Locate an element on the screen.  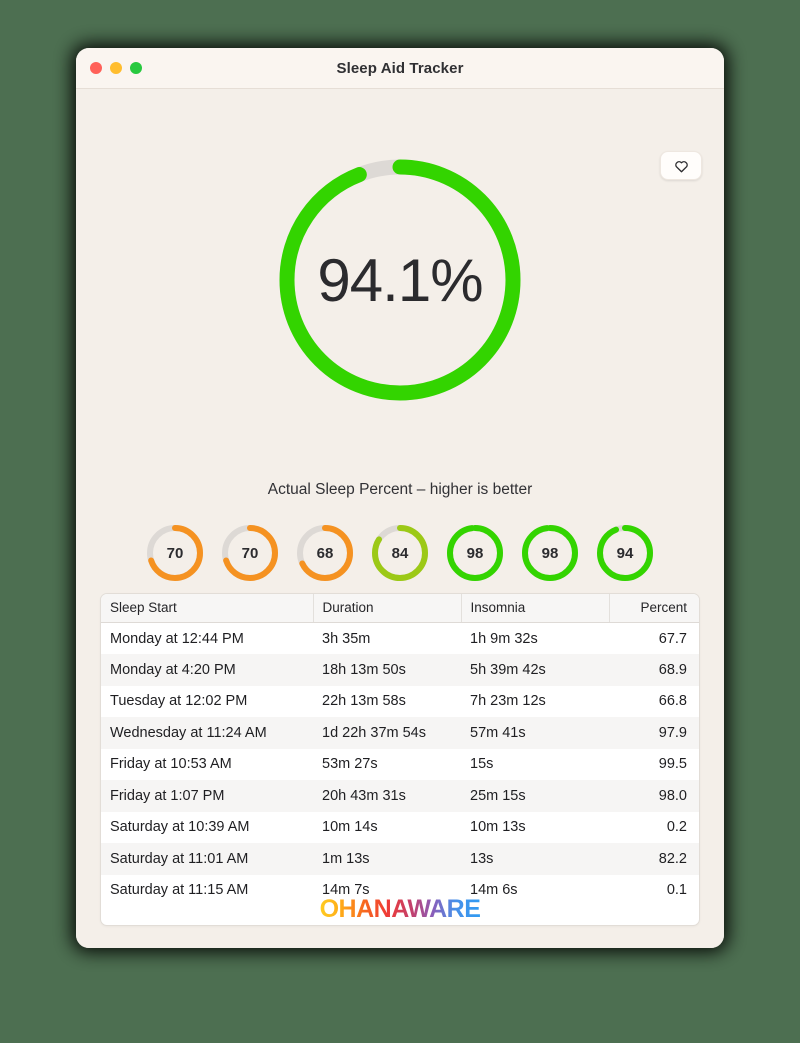
weekday-value: 84 is located at coordinates (400, 553).